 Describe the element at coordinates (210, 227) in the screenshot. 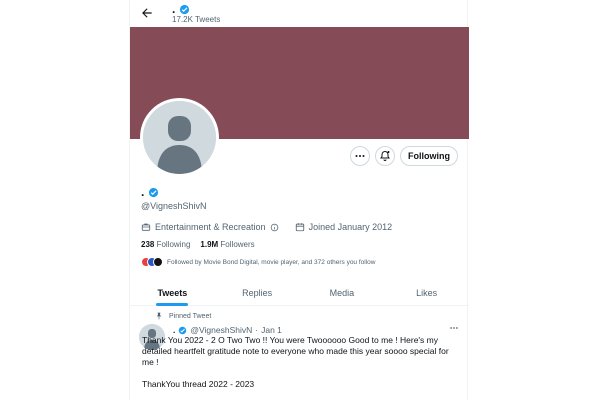

I see `profile-category: Entertainment & Recreation` at that location.